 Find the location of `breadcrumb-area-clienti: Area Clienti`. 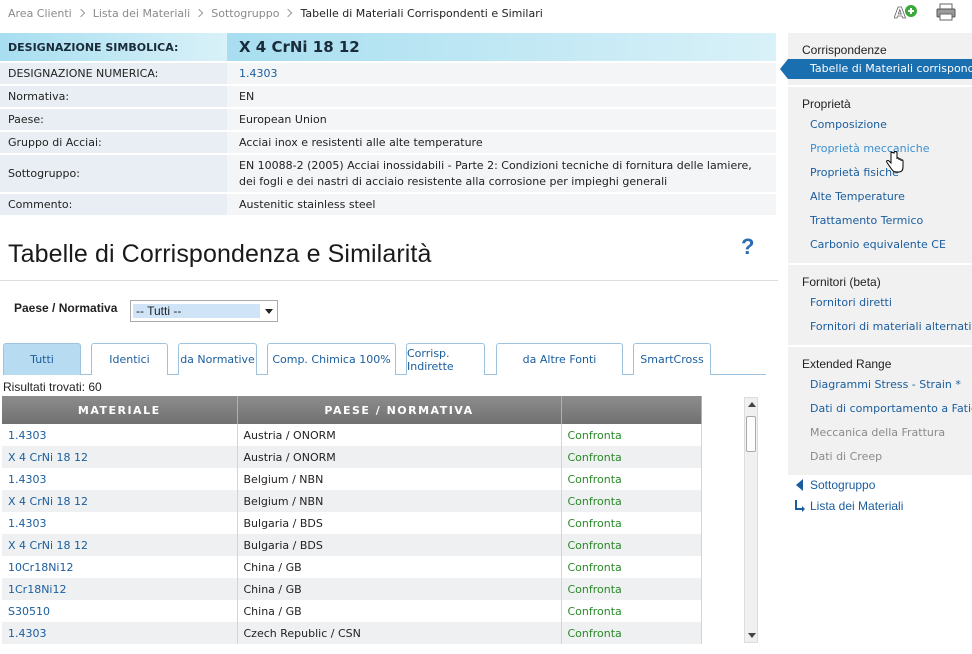

breadcrumb-area-clienti: Area Clienti is located at coordinates (40, 13).